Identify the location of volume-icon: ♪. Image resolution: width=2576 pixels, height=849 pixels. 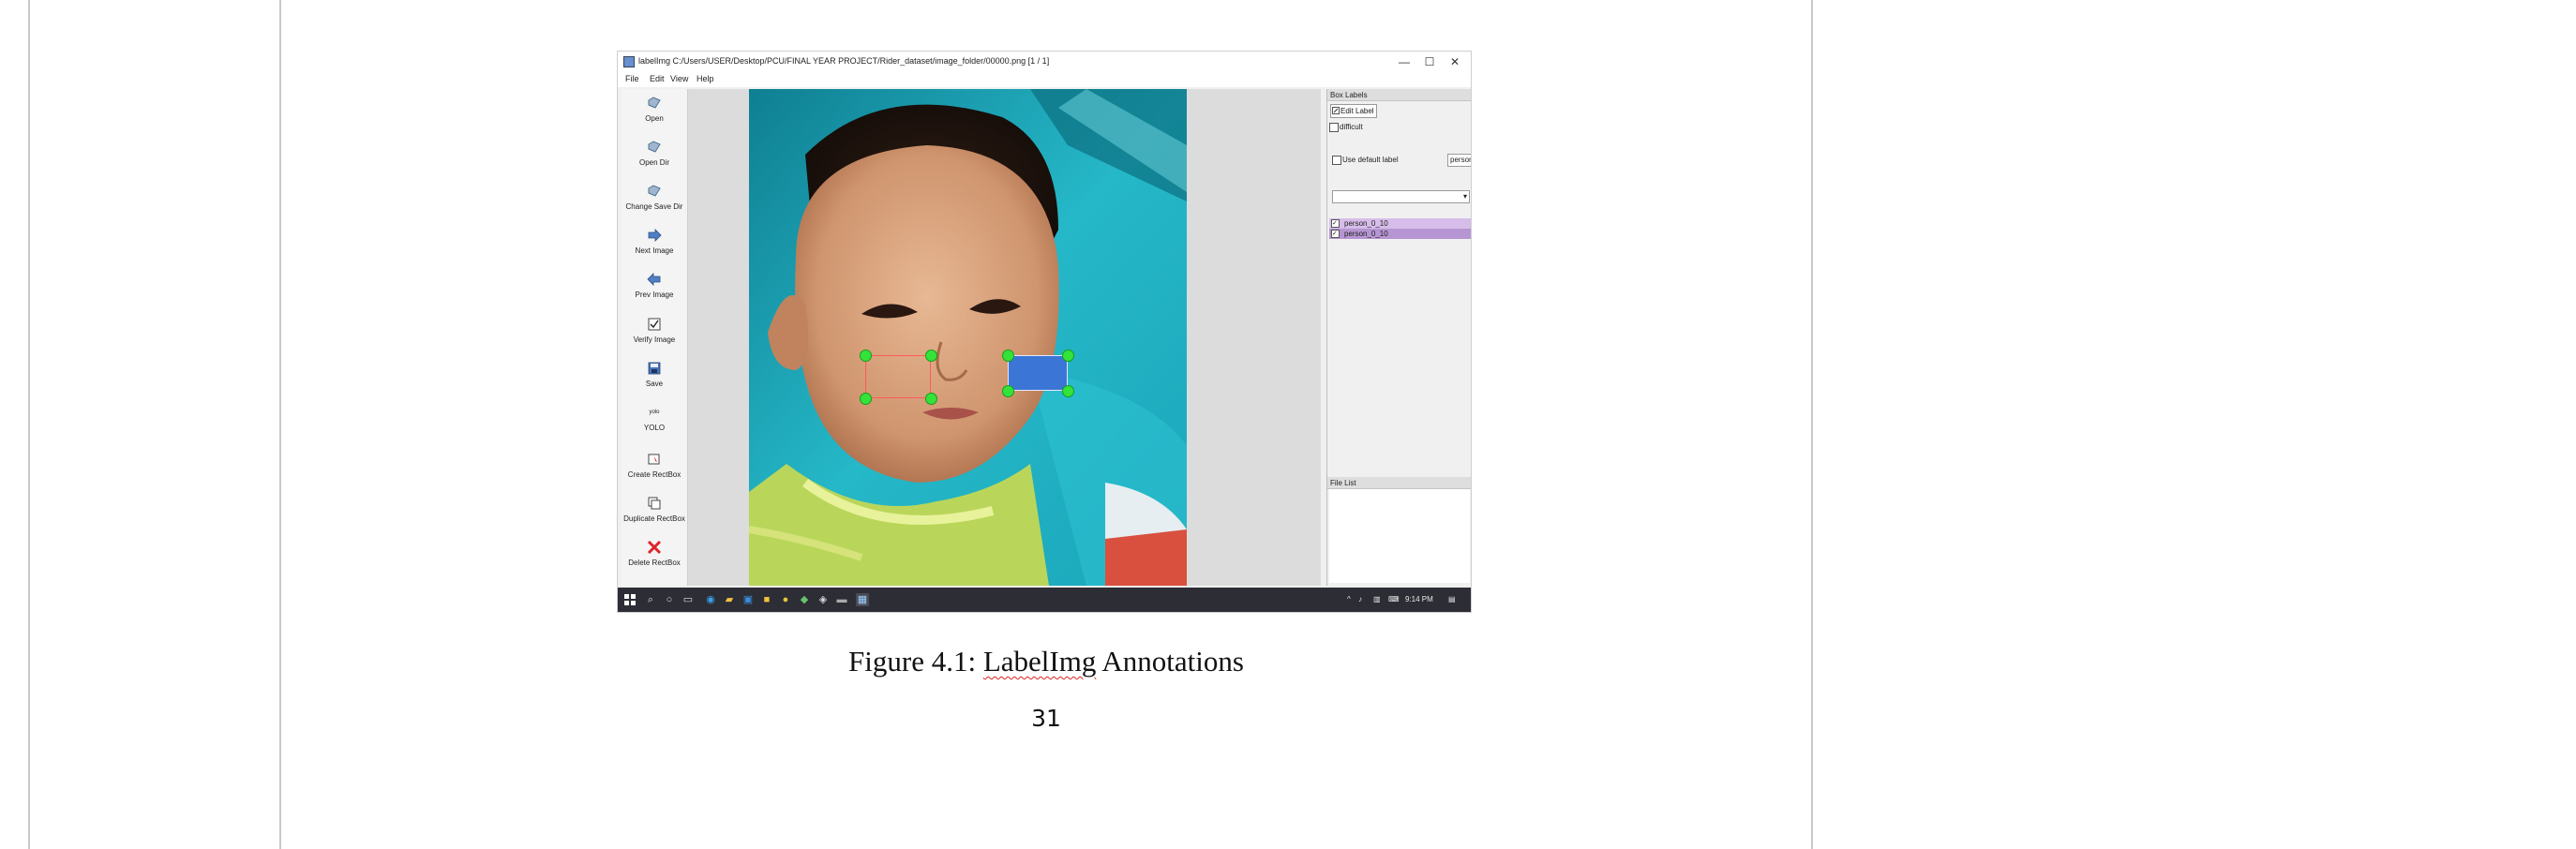
(1360, 599).